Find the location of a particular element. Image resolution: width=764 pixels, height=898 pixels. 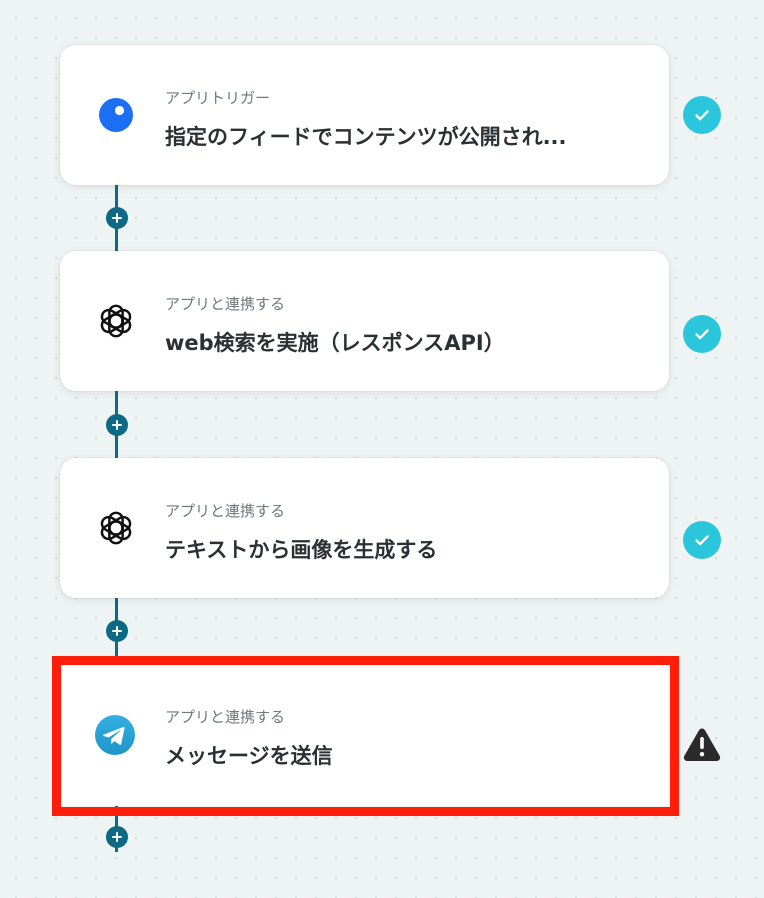

step-title: メッセージを送信 is located at coordinates (249, 756).